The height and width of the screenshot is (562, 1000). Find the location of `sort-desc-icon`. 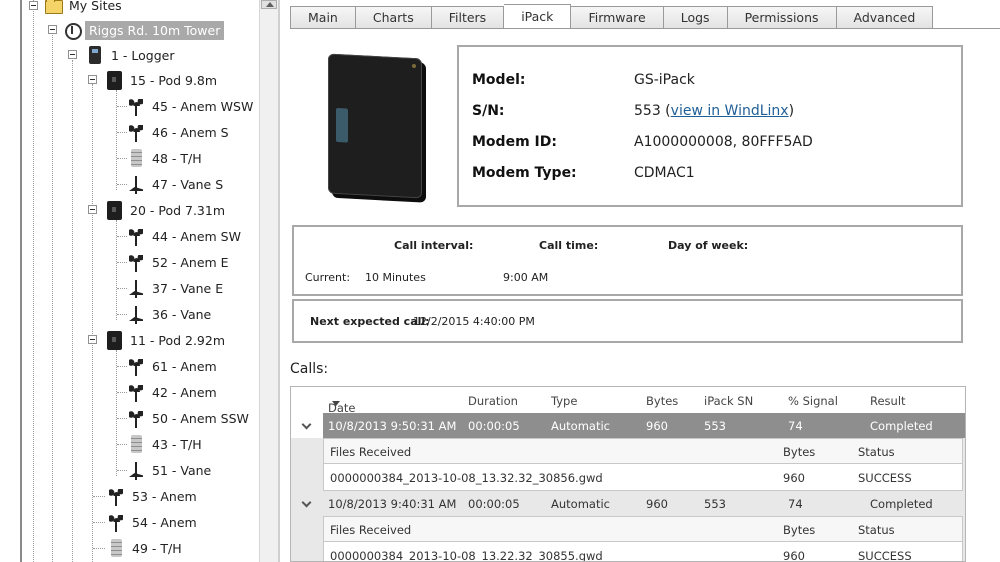

sort-desc-icon is located at coordinates (336, 403).